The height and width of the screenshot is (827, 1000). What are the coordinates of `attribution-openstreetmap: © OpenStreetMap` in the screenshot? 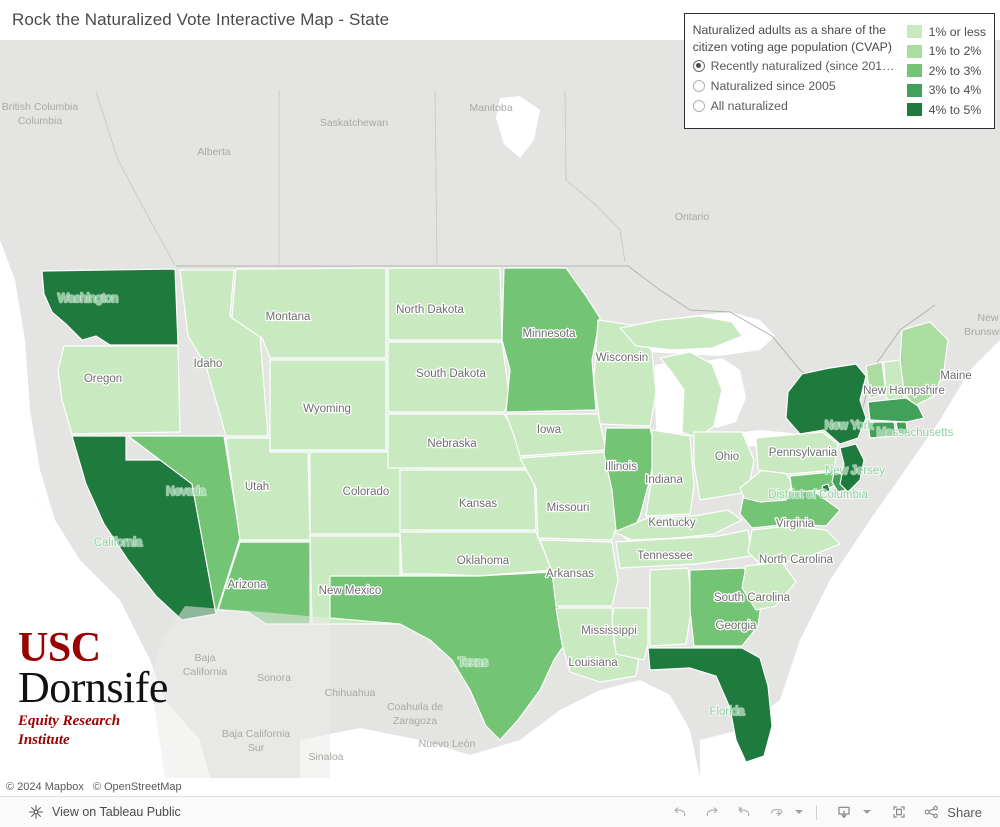 It's located at (137, 787).